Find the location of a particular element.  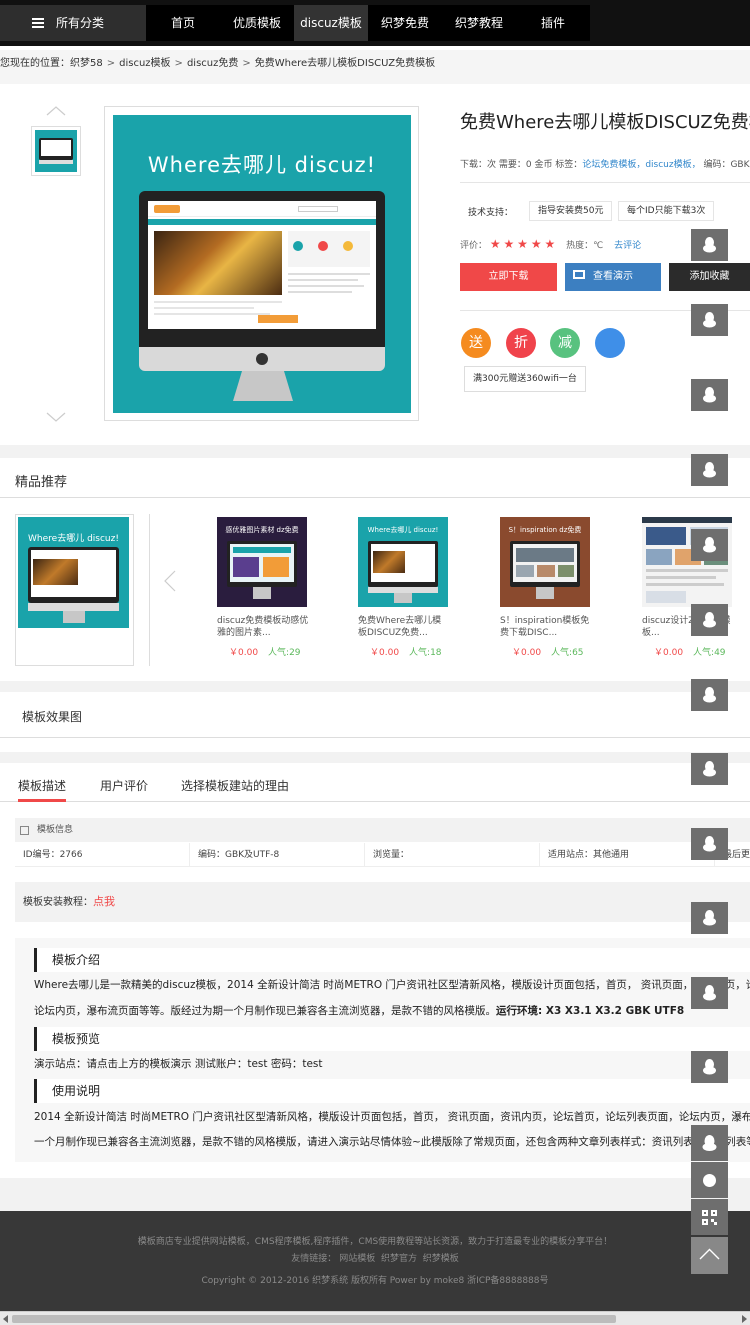

nav-item-plugins: 插件 is located at coordinates (553, 23).